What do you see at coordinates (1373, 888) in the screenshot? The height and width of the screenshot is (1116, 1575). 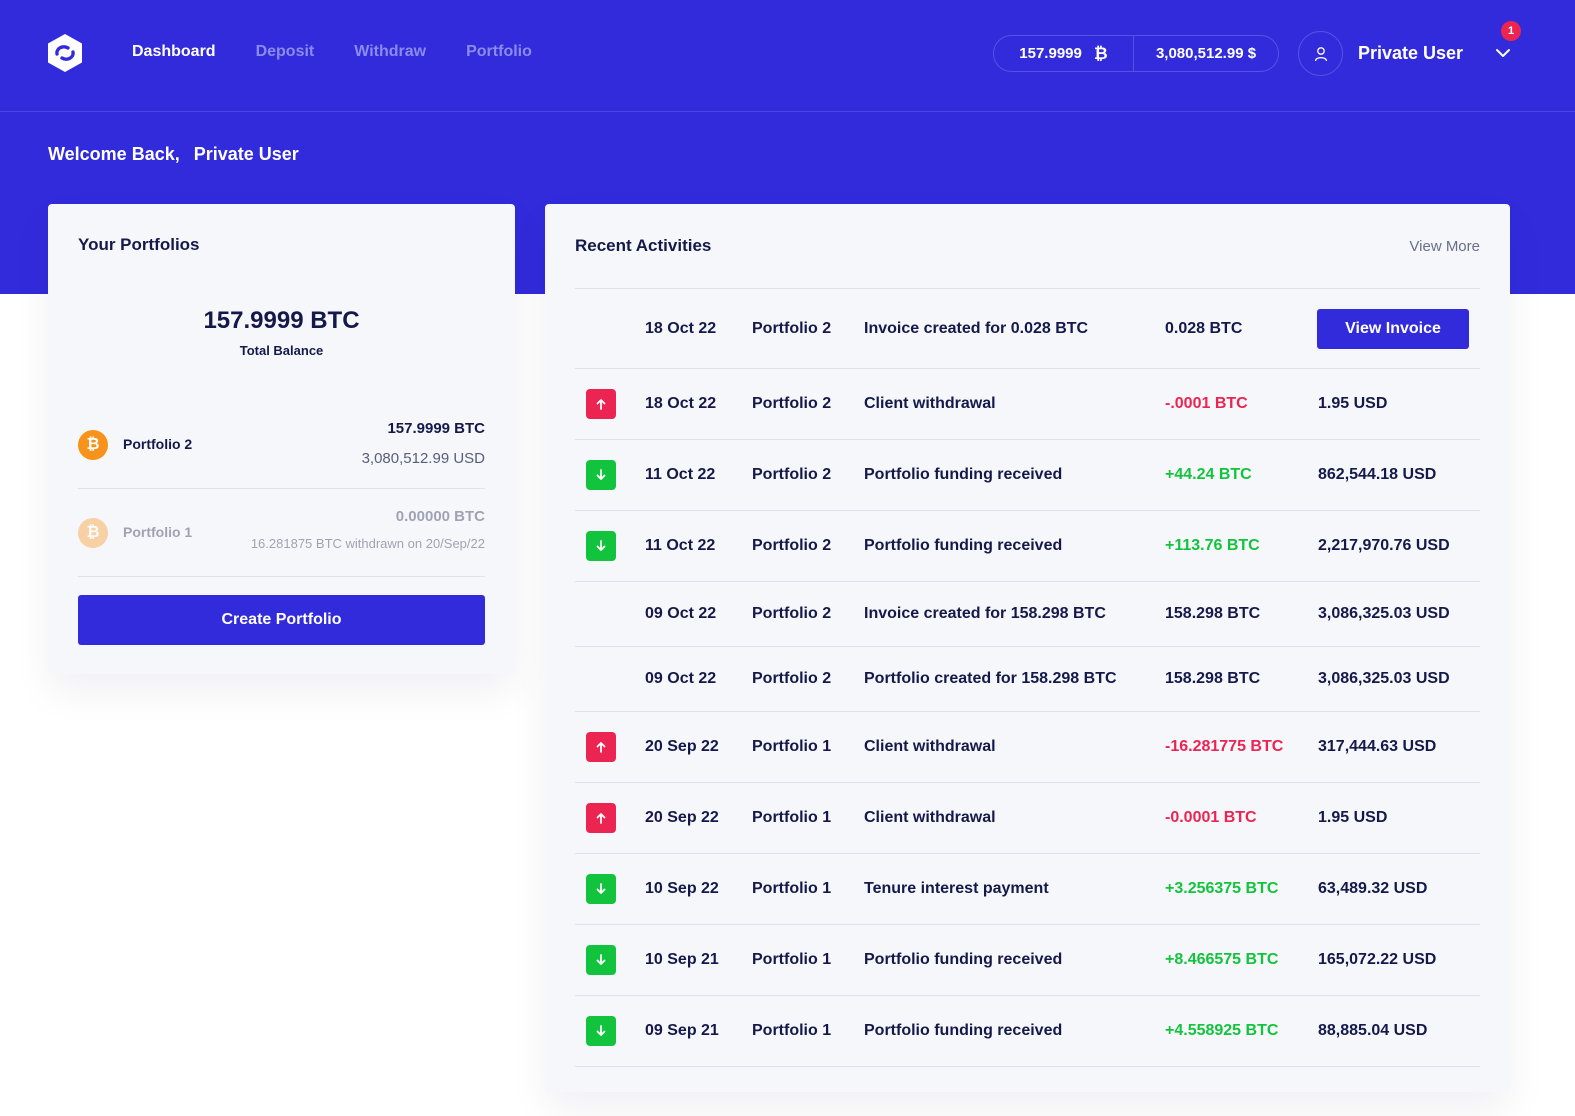 I see `activity-usd: 63,489.32 USD` at bounding box center [1373, 888].